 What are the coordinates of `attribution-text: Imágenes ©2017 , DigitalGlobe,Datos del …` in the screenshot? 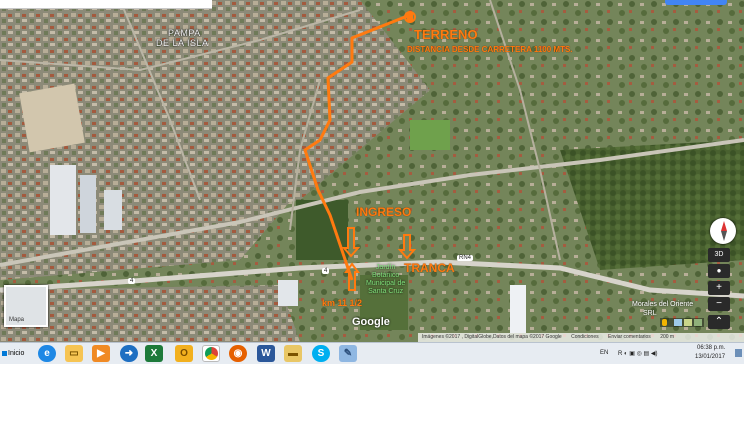 It's located at (492, 337).